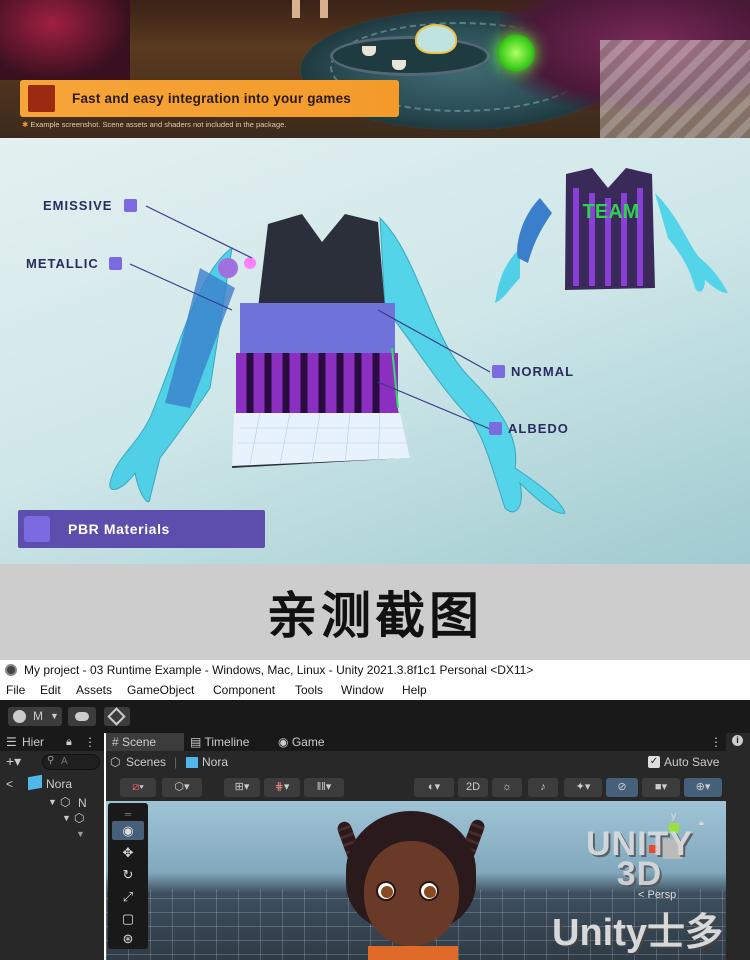 This screenshot has width=750, height=960. What do you see at coordinates (375, 616) in the screenshot?
I see `caption-text: 亲测截图` at bounding box center [375, 616].